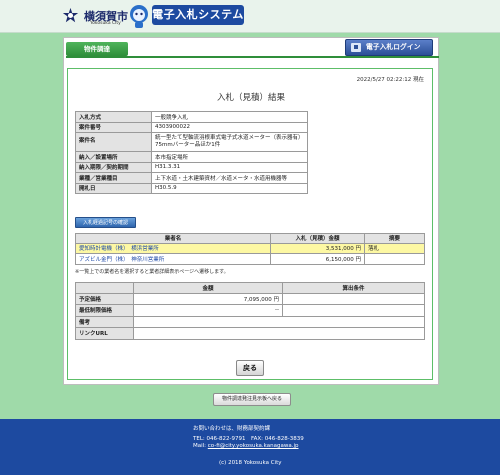  I want to click on info-row: 納入期限／契約期間 H31.3.31, so click(191, 167).